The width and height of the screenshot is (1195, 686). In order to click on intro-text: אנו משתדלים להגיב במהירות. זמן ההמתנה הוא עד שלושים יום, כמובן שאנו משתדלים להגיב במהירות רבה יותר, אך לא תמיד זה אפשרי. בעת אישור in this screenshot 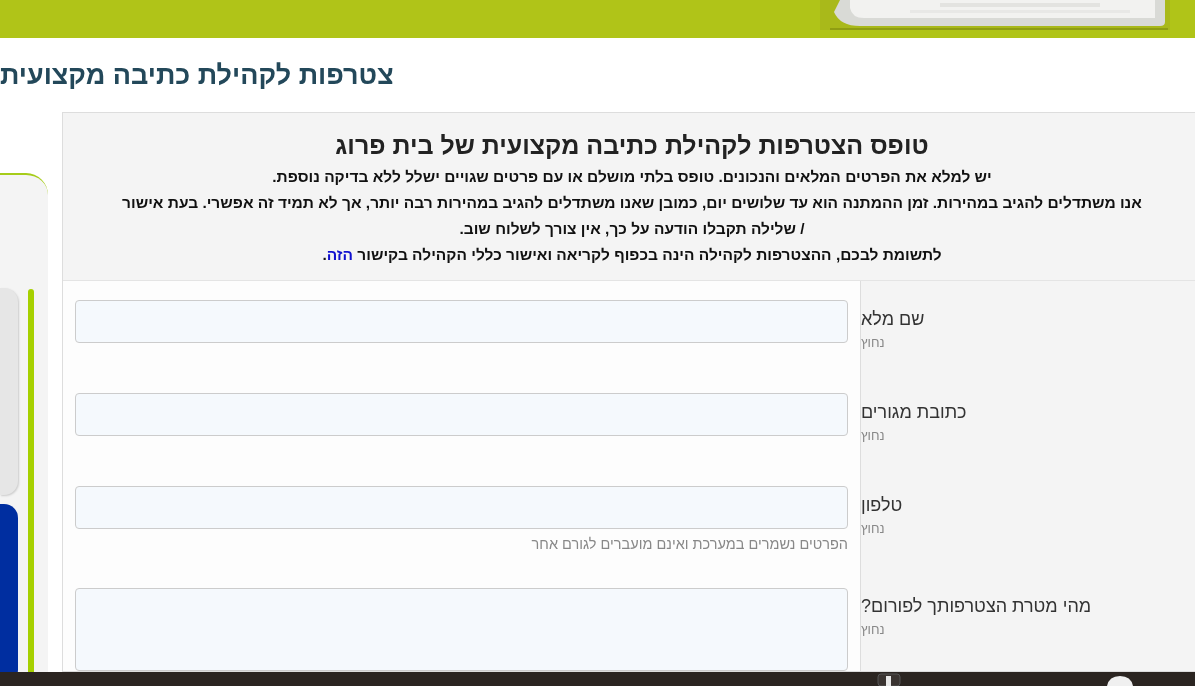, I will do `click(632, 203)`.